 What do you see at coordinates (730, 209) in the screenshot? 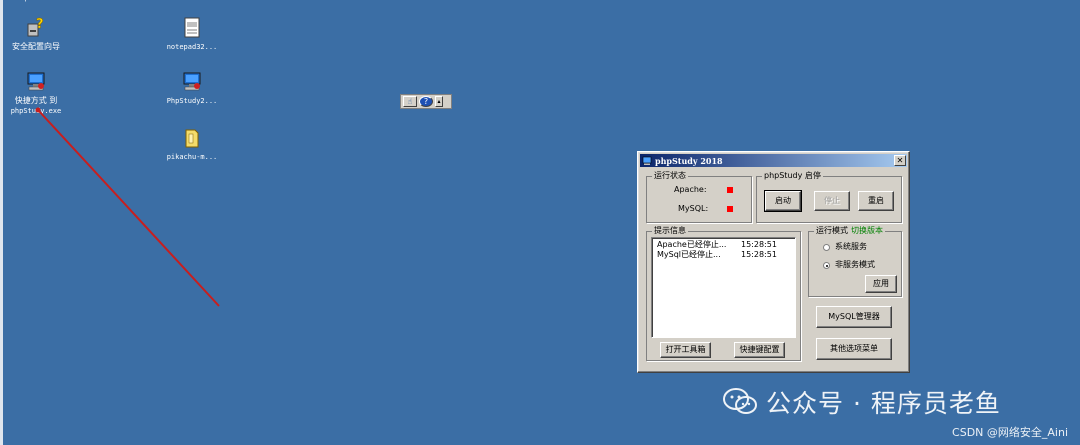
I see `mysql-status-indicator` at bounding box center [730, 209].